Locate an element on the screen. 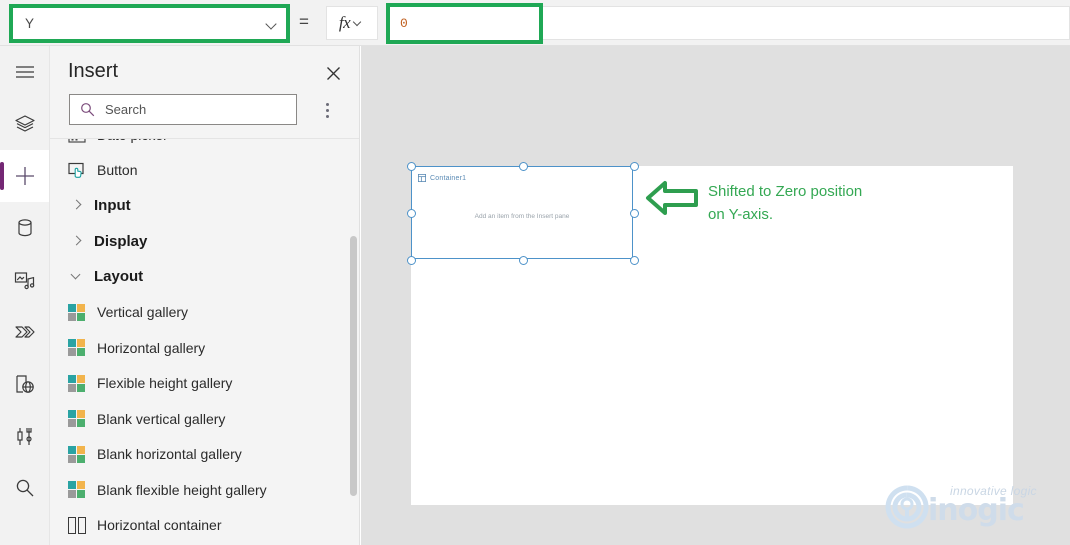 This screenshot has width=1070, height=545. formula-bar: Y = fx 0 is located at coordinates (535, 23).